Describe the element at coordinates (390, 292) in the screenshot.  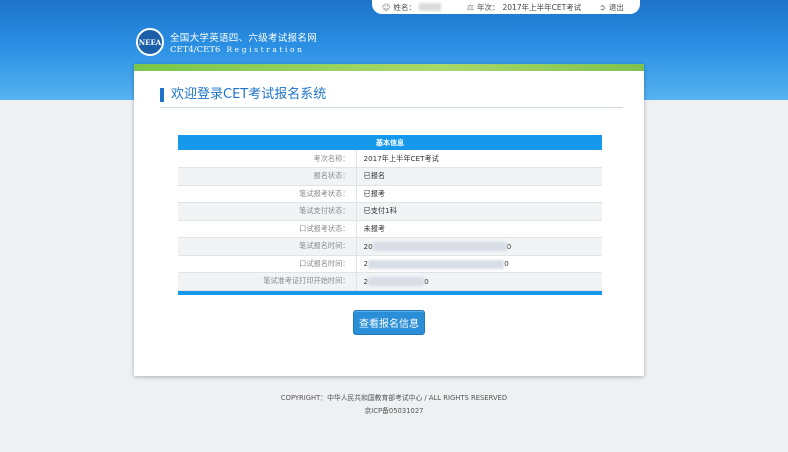
I see `table-footer-bar` at that location.